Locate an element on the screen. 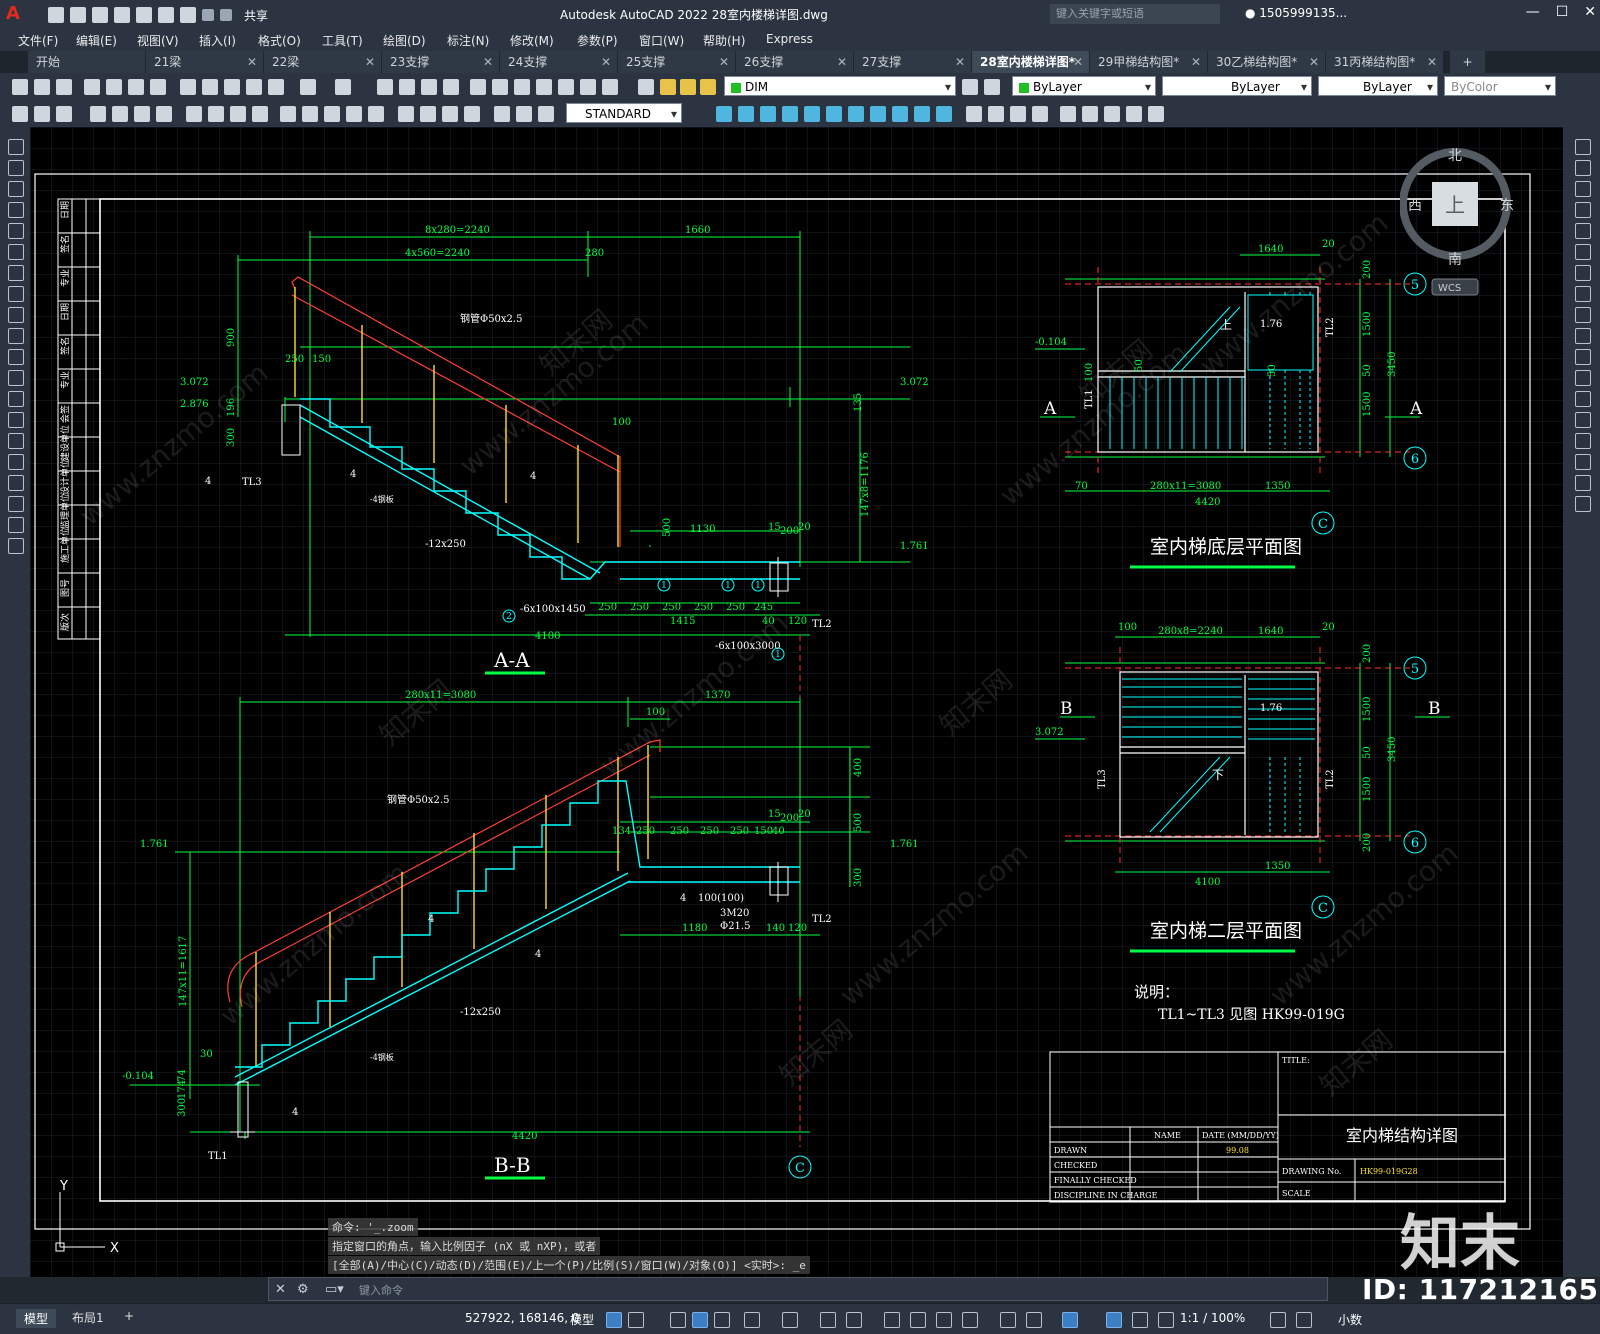 The height and width of the screenshot is (1334, 1600). save-as-icon is located at coordinates (122, 15).